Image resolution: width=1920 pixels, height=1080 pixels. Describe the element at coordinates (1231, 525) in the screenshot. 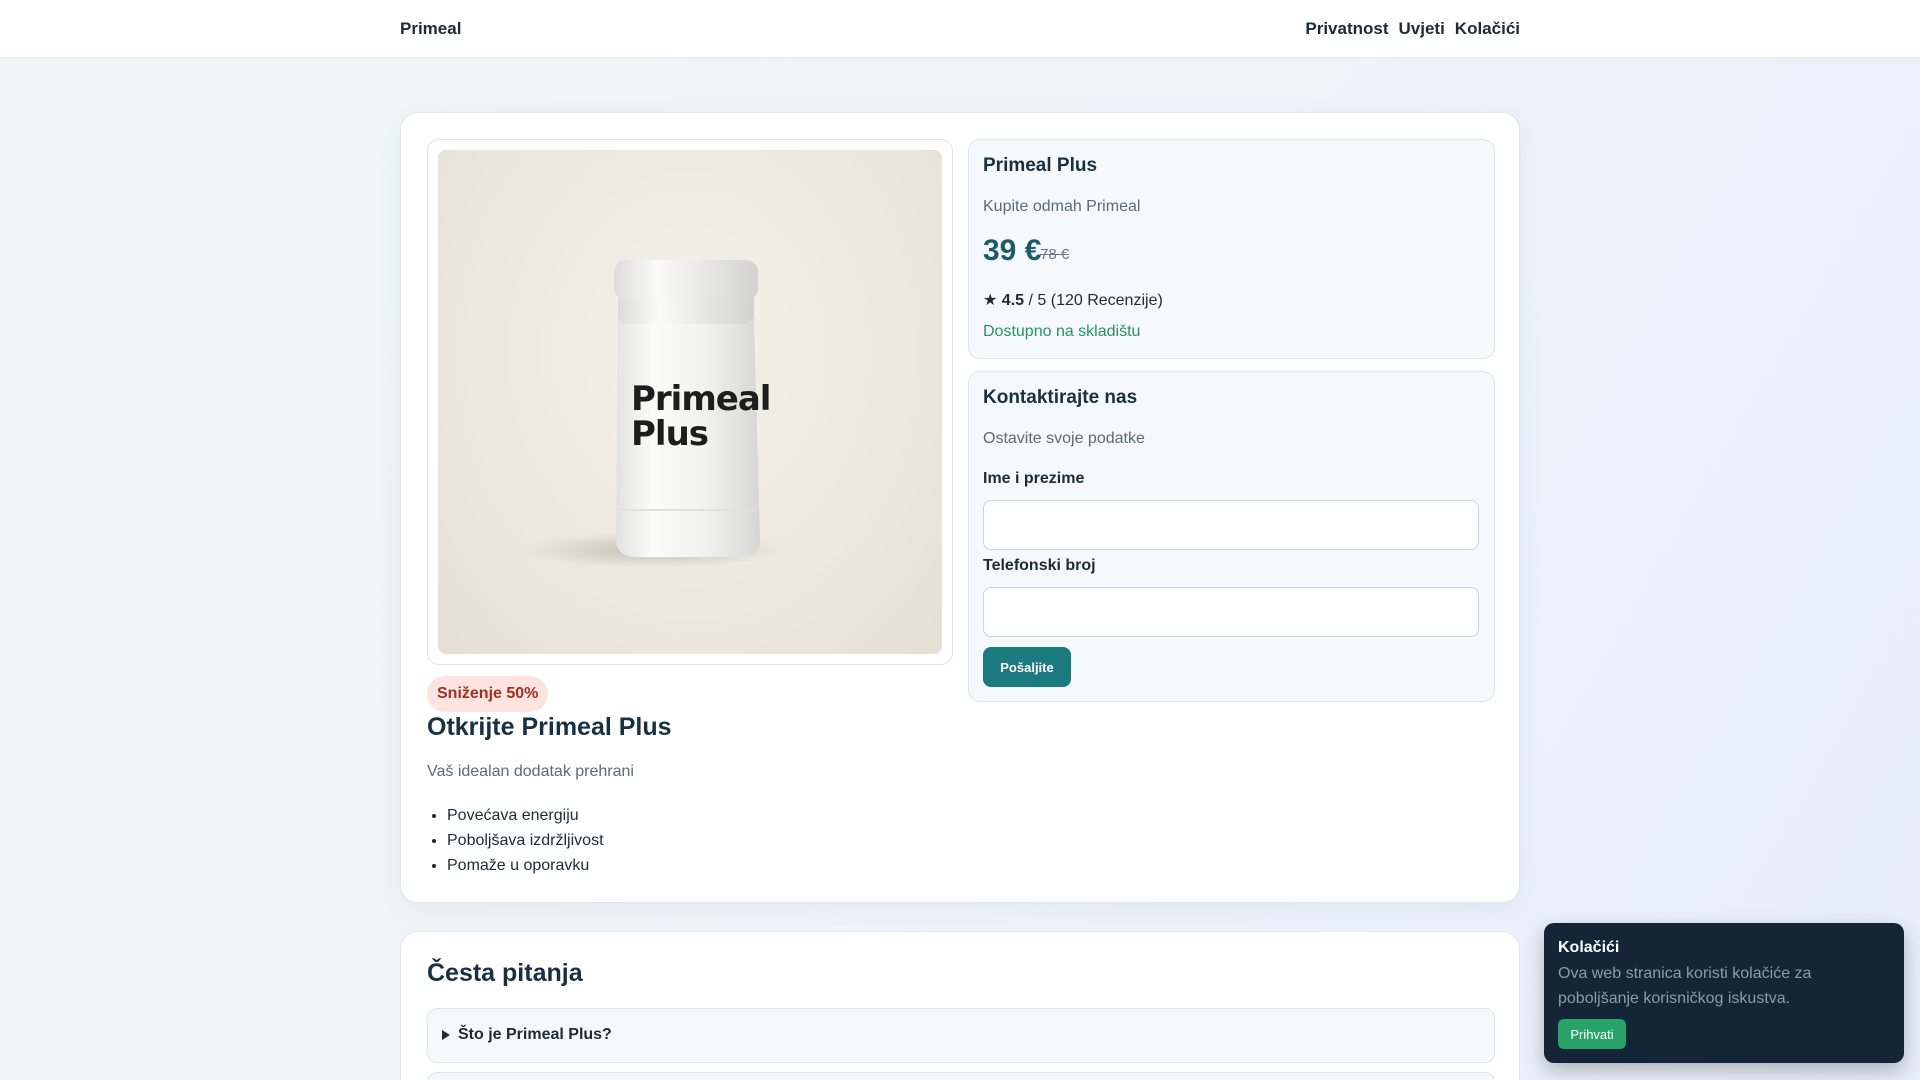

I see `name-input` at that location.